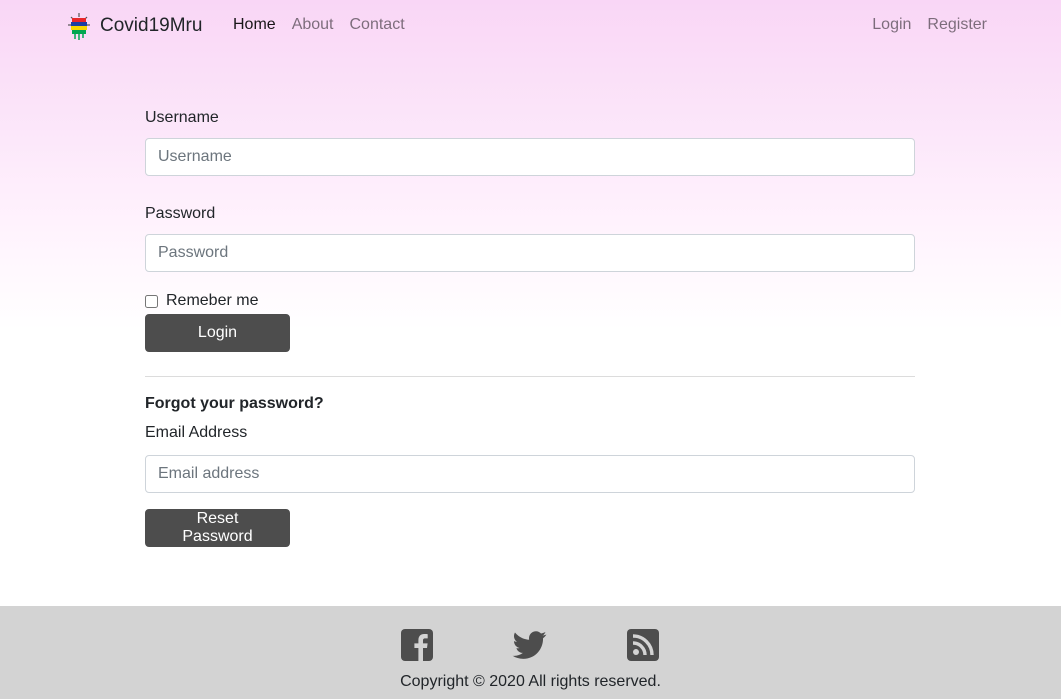 The image size is (1061, 699). What do you see at coordinates (417, 645) in the screenshot?
I see `facebook-icon` at bounding box center [417, 645].